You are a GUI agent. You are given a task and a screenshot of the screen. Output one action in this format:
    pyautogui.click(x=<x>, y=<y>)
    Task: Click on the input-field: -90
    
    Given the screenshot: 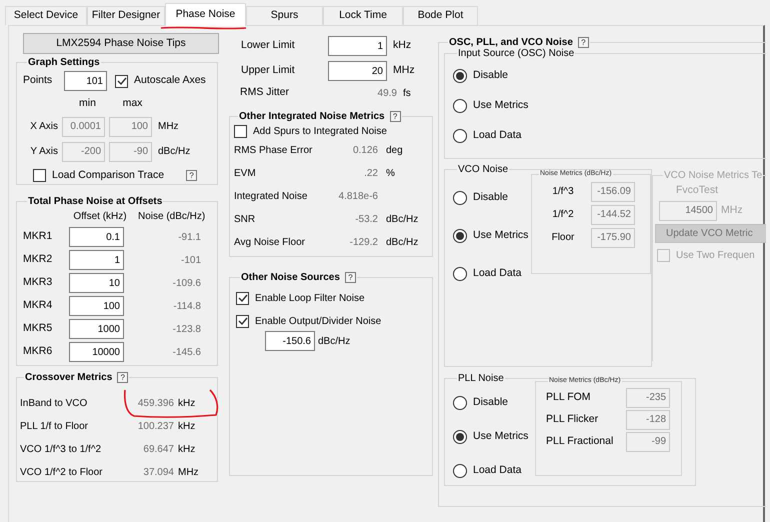 What is the action you would take?
    pyautogui.click(x=130, y=152)
    